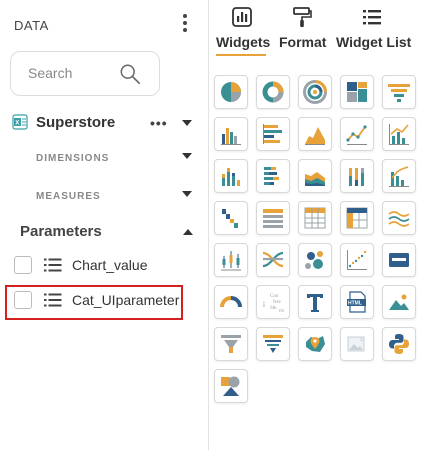  I want to click on line-chart-widget, so click(357, 134).